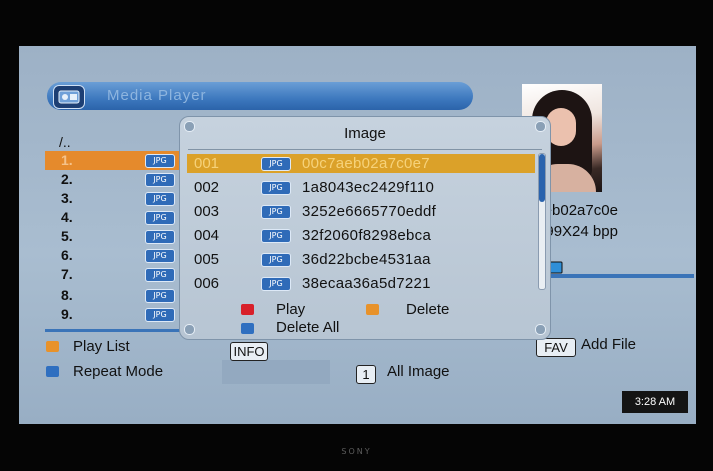 This screenshot has width=713, height=471. What do you see at coordinates (101, 346) in the screenshot?
I see `play-list-label: Play List` at bounding box center [101, 346].